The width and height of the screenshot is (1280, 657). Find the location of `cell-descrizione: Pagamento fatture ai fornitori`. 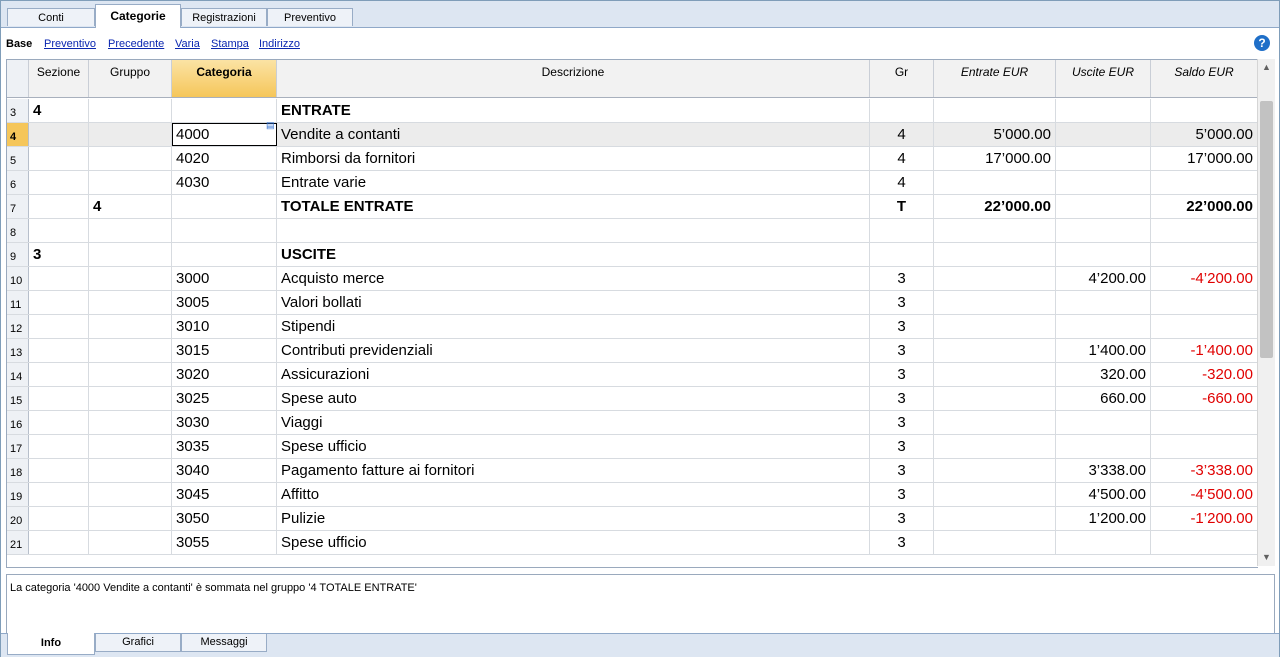

cell-descrizione: Pagamento fatture ai fornitori is located at coordinates (573, 470).